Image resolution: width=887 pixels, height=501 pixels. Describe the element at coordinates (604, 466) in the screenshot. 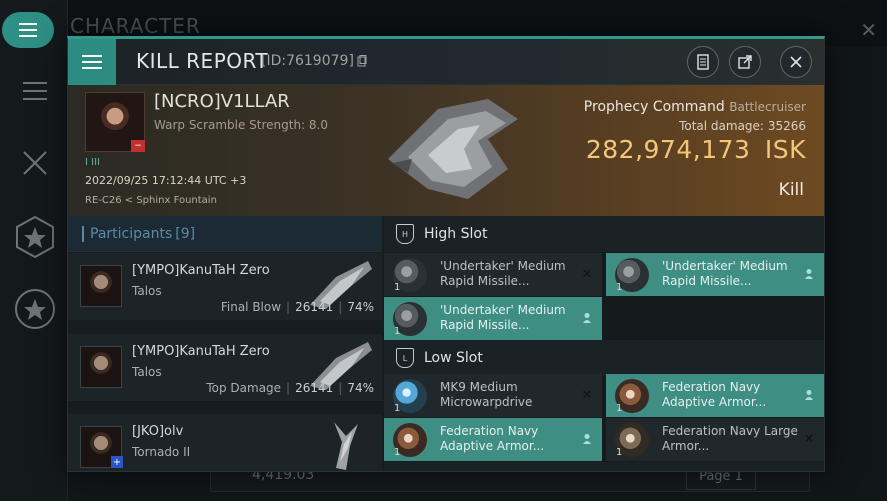

I see `next-slot-header` at that location.